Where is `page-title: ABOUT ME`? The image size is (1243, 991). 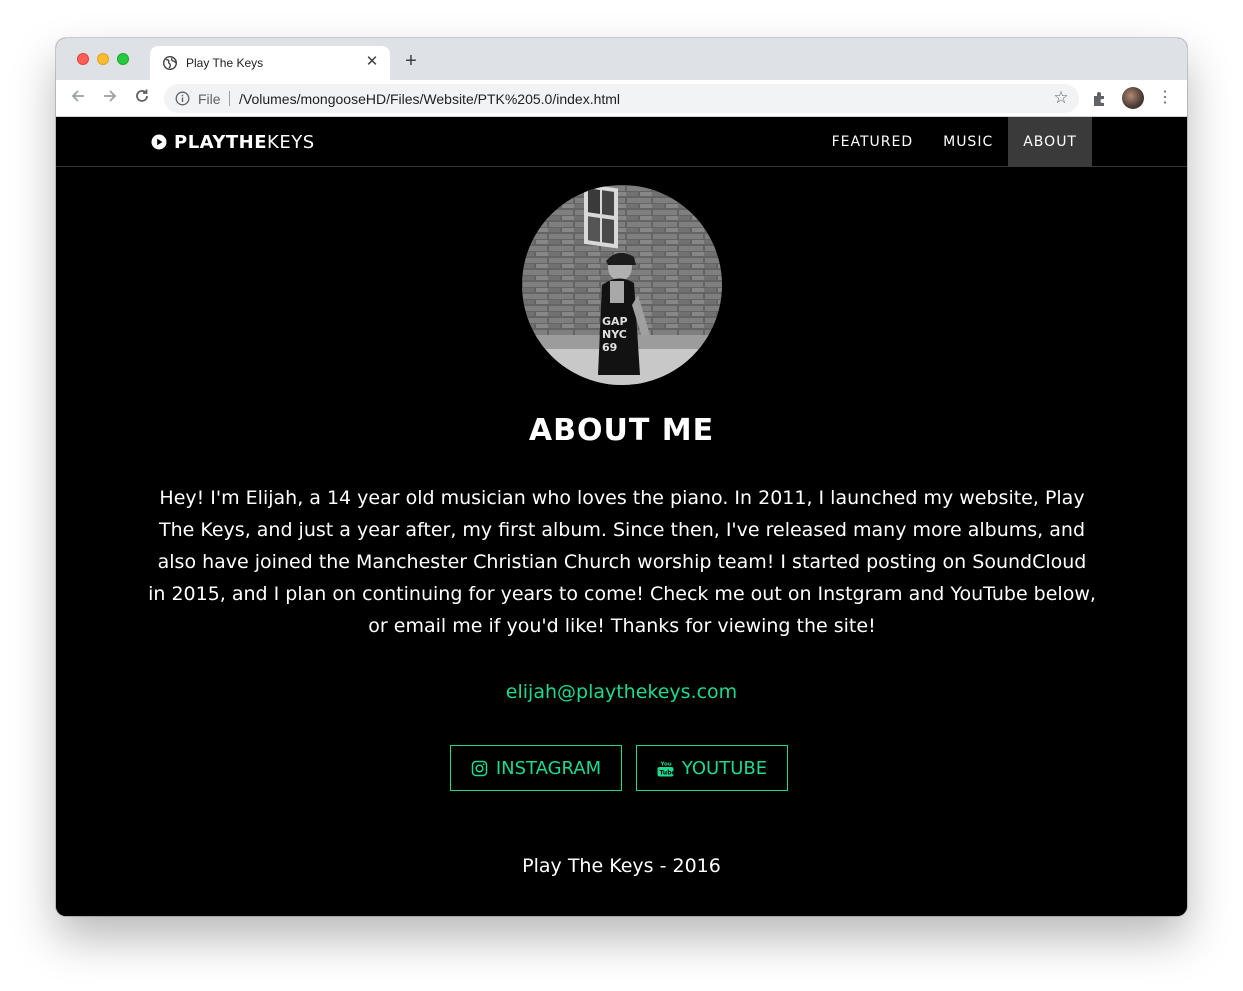
page-title: ABOUT ME is located at coordinates (621, 430).